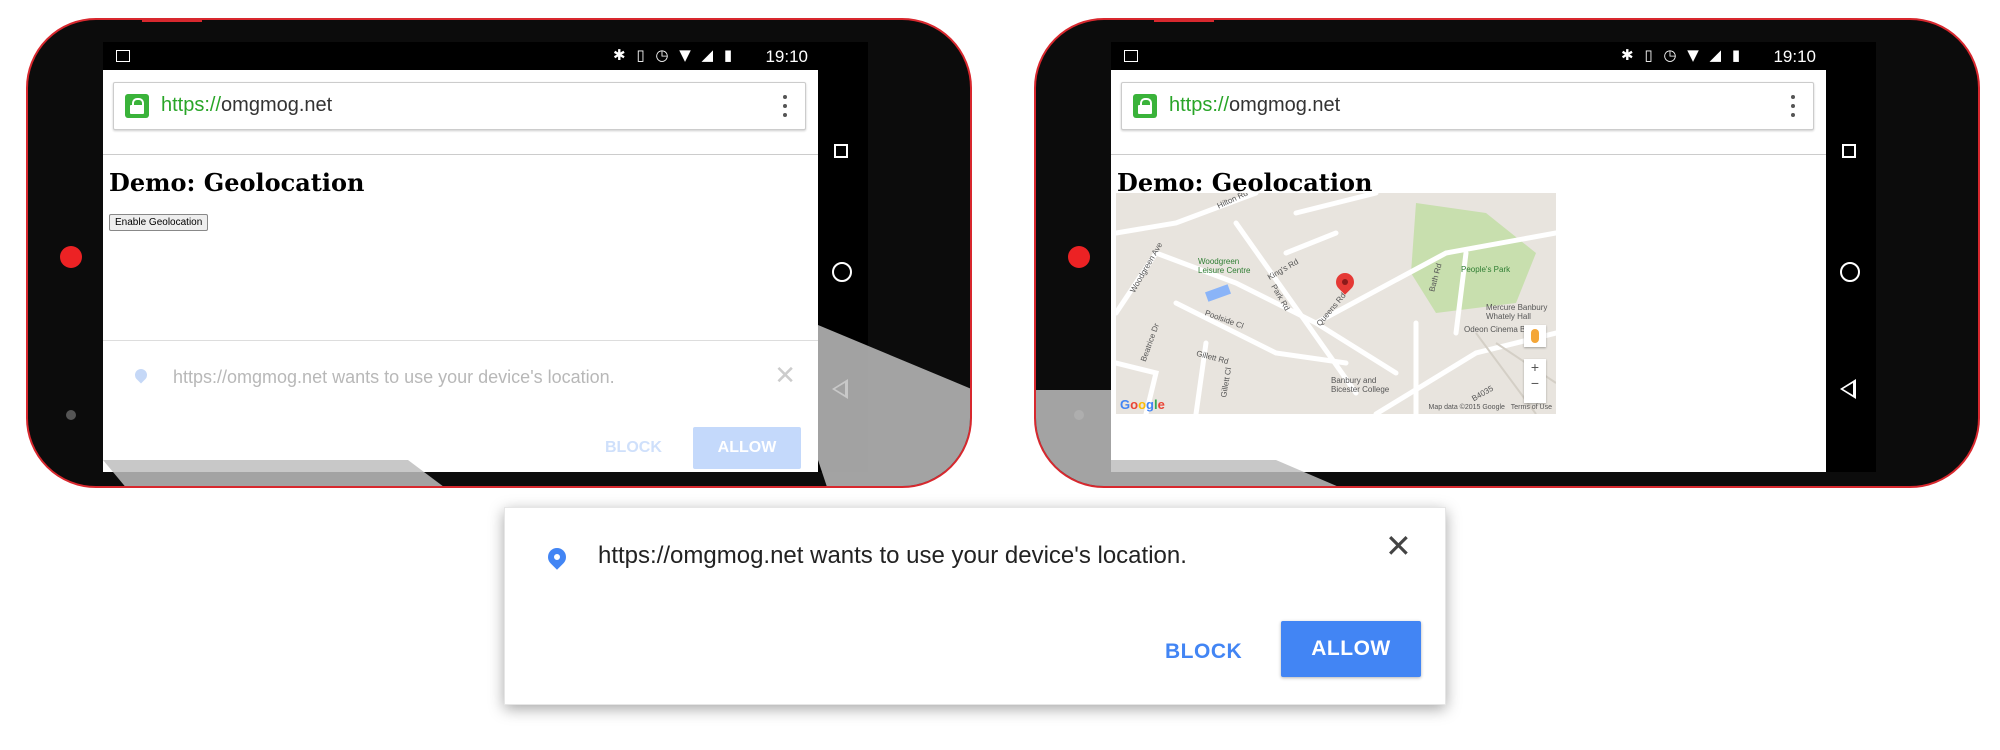 This screenshot has width=2000, height=750. I want to click on google-logo: Google, so click(1142, 404).